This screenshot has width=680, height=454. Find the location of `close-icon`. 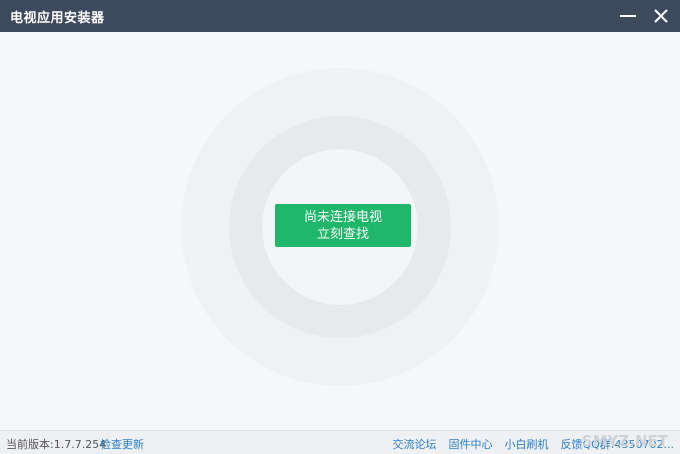

close-icon is located at coordinates (661, 16).